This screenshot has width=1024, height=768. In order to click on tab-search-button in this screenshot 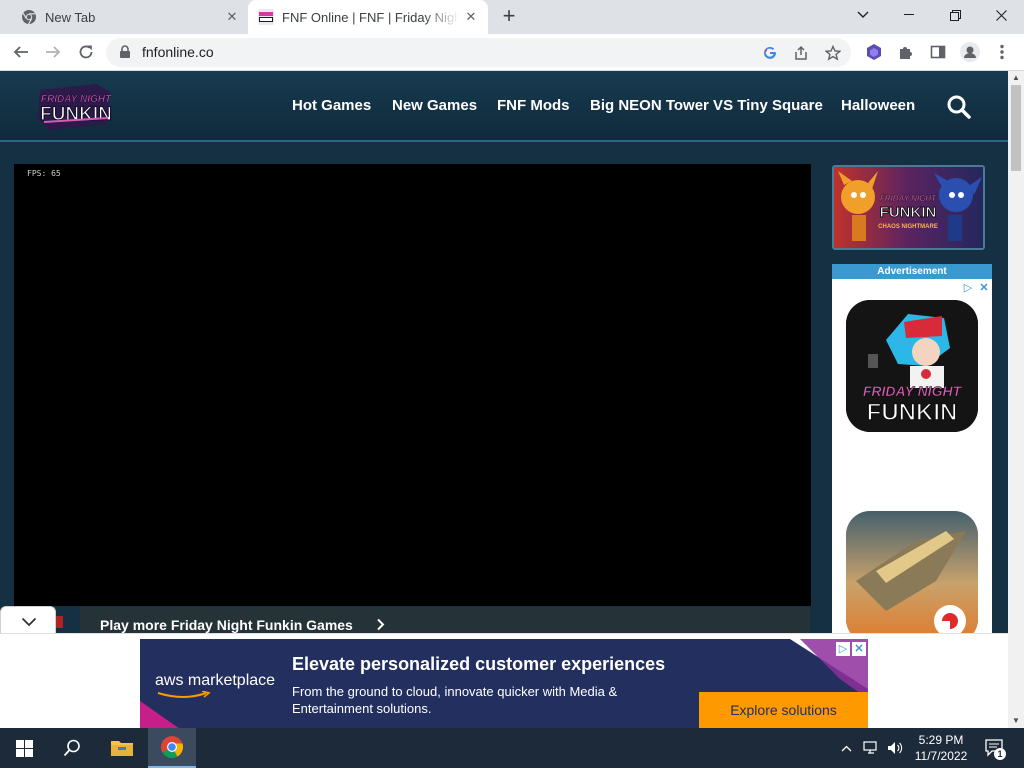, I will do `click(863, 15)`.